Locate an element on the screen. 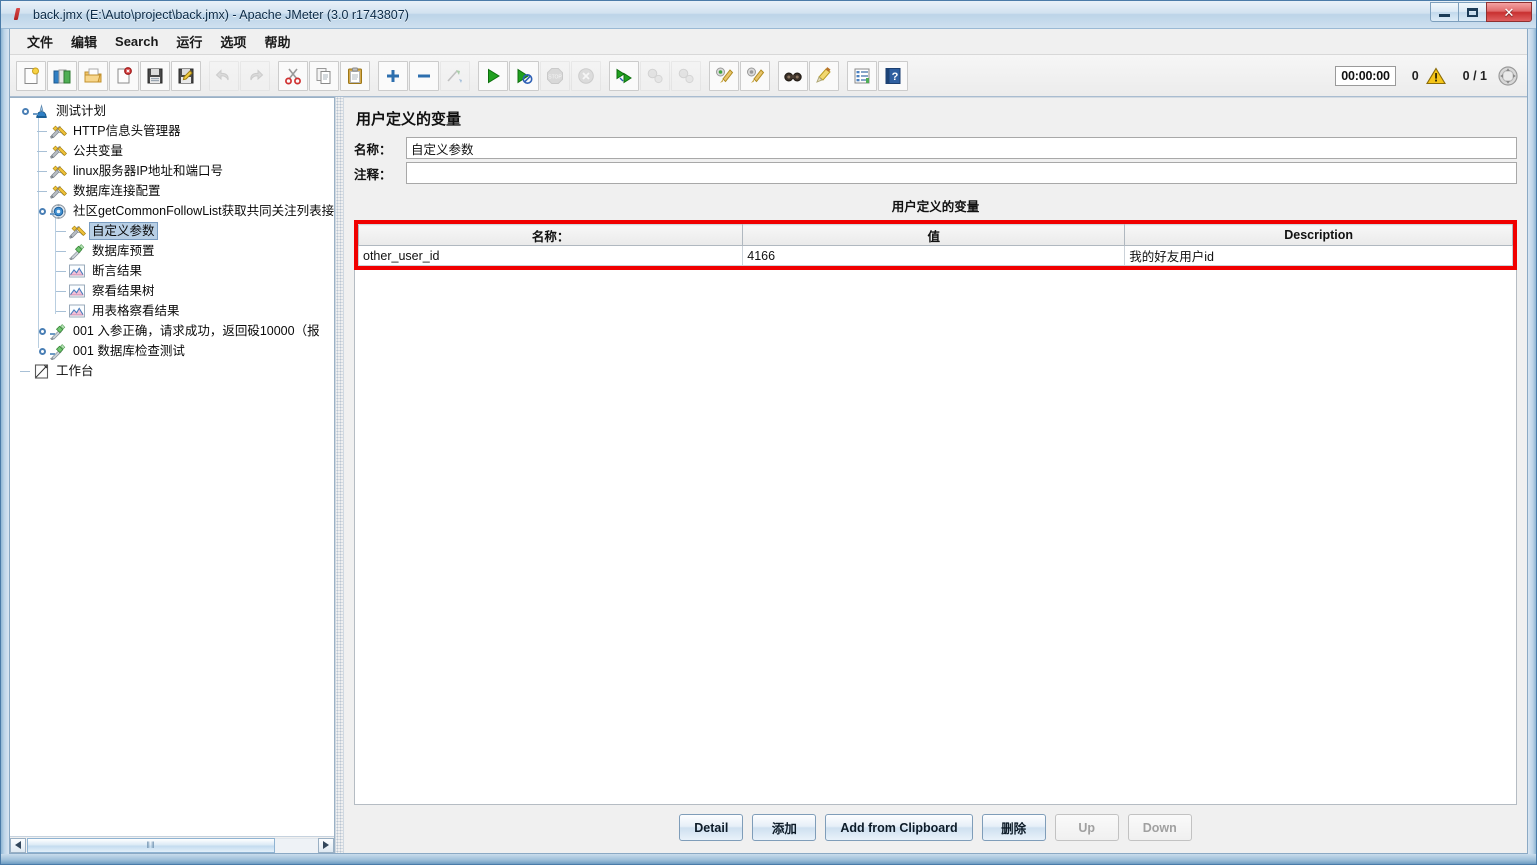  cut-icon is located at coordinates (293, 75).